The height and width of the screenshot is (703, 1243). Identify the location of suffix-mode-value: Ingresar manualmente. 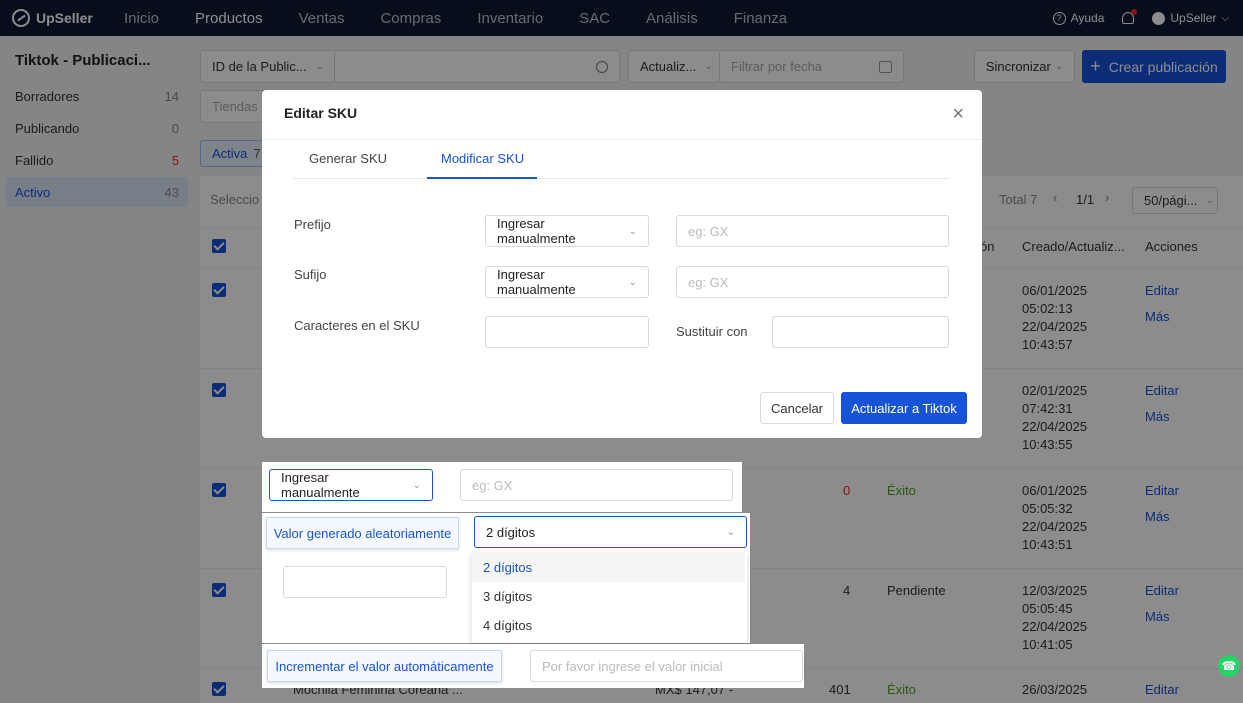
(536, 282).